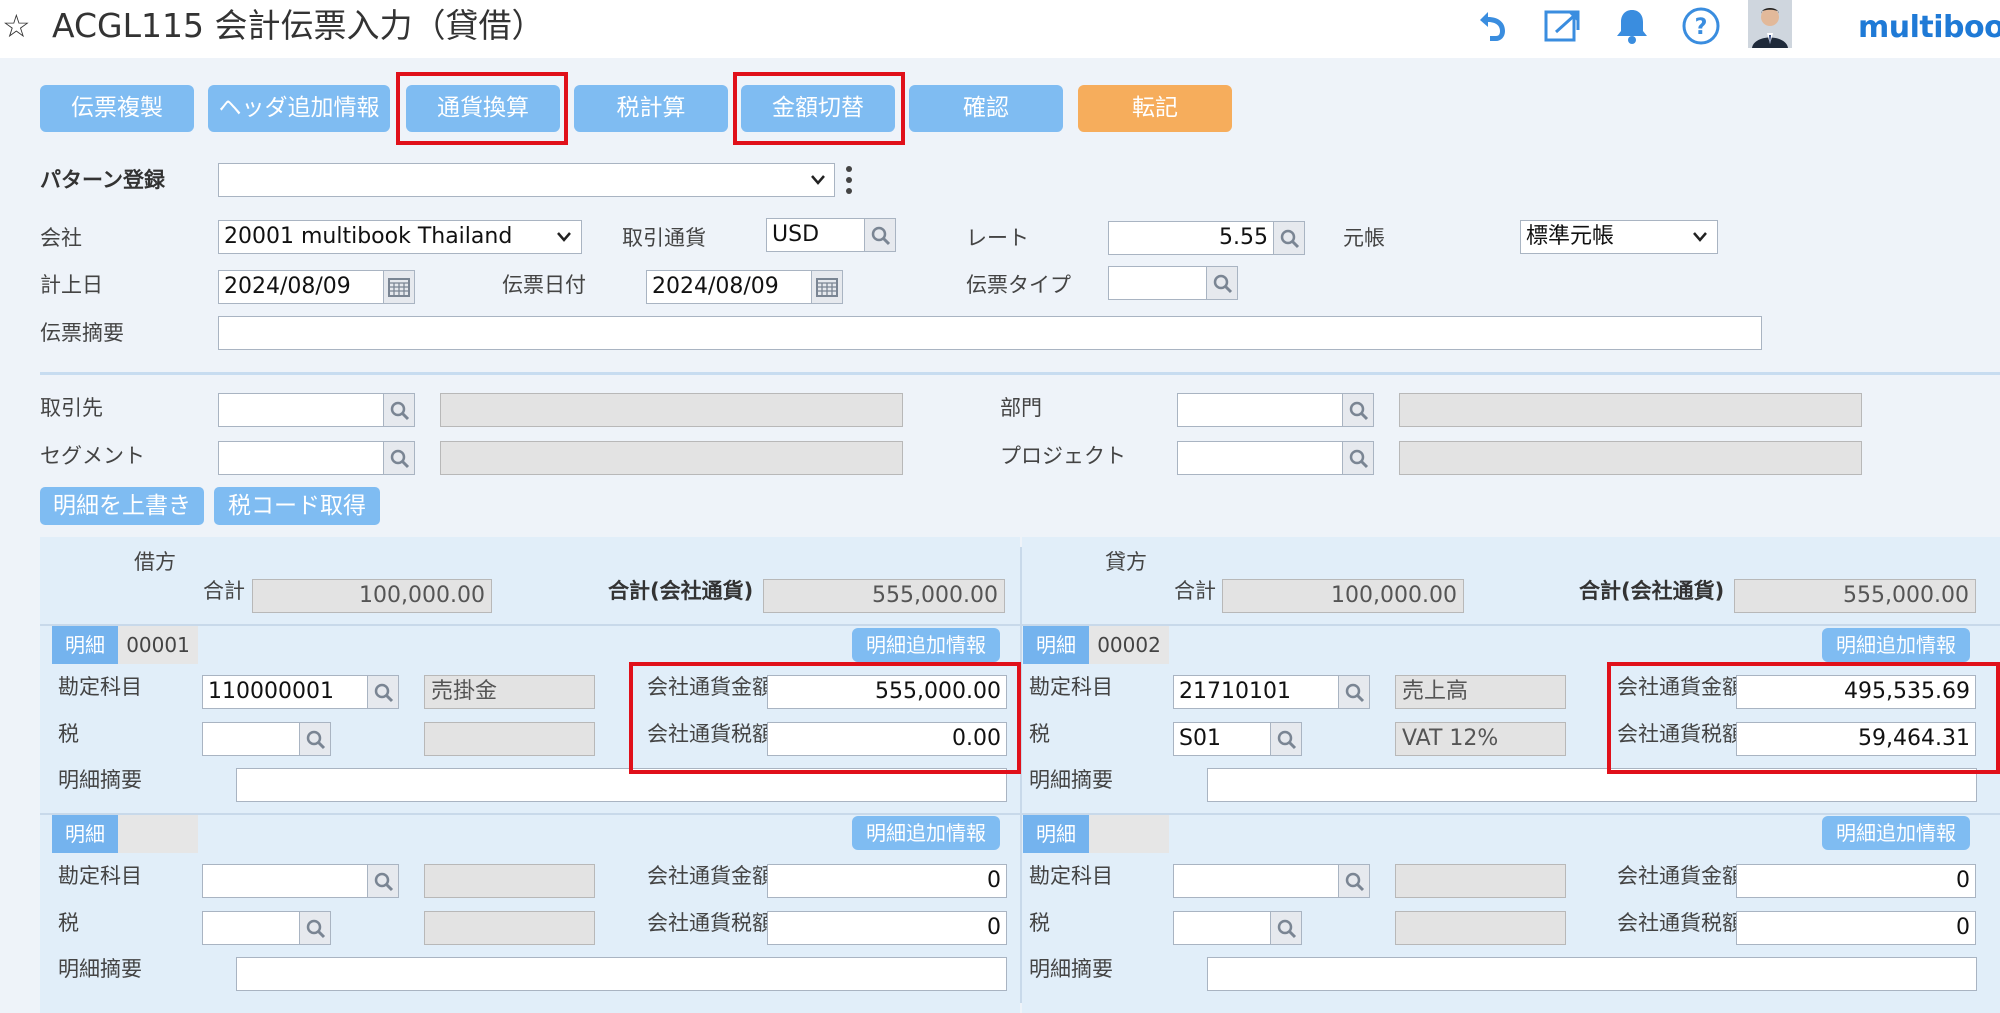 The image size is (2000, 1013). What do you see at coordinates (1562, 26) in the screenshot?
I see `external-link-icon` at bounding box center [1562, 26].